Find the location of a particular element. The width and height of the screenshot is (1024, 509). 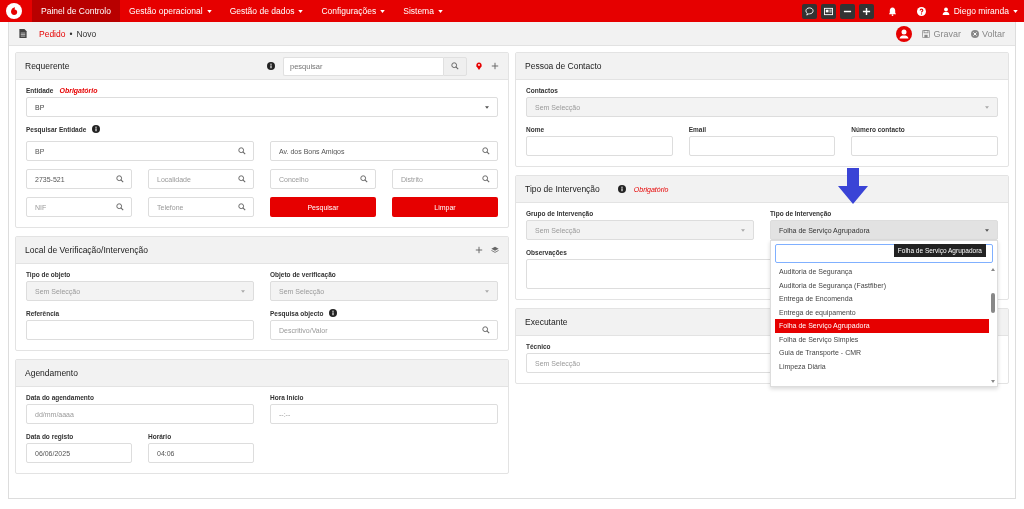

map-pin-icon is located at coordinates (479, 66).